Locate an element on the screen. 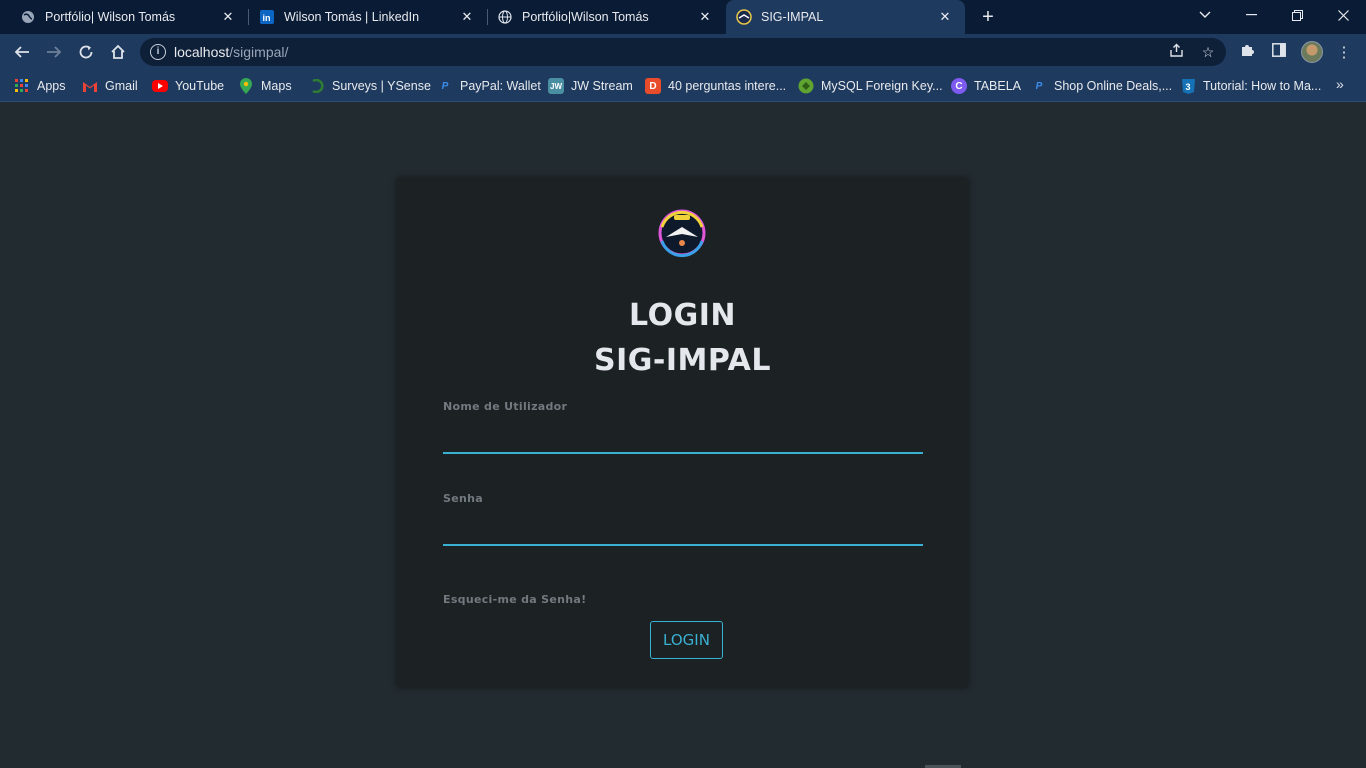 The height and width of the screenshot is (768, 1366). new-tab-button: + is located at coordinates (988, 17).